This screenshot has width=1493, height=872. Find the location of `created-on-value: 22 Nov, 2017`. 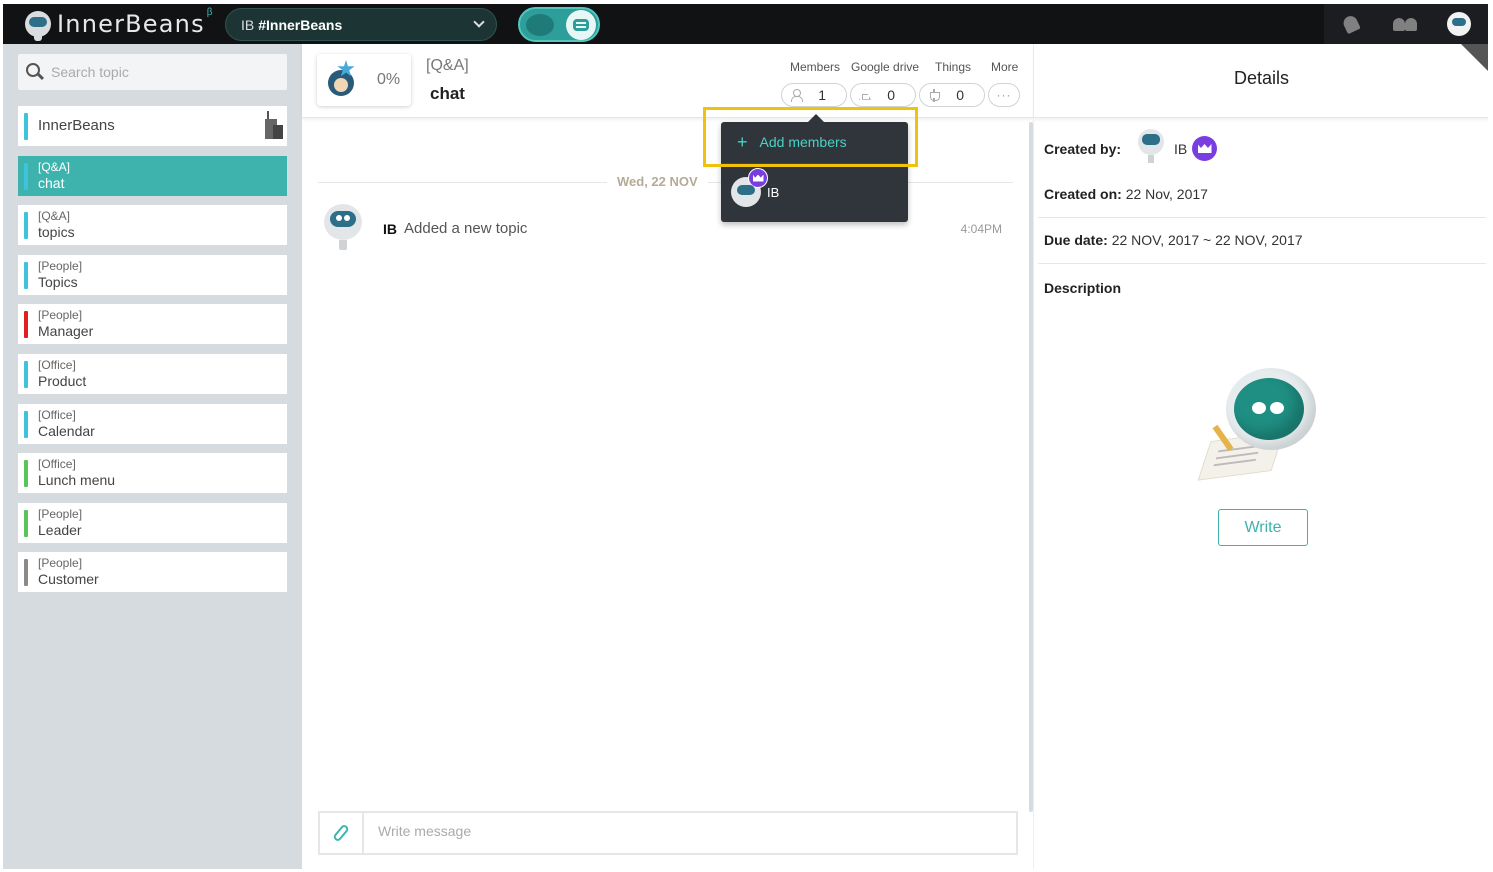

created-on-value: 22 Nov, 2017 is located at coordinates (1166, 194).